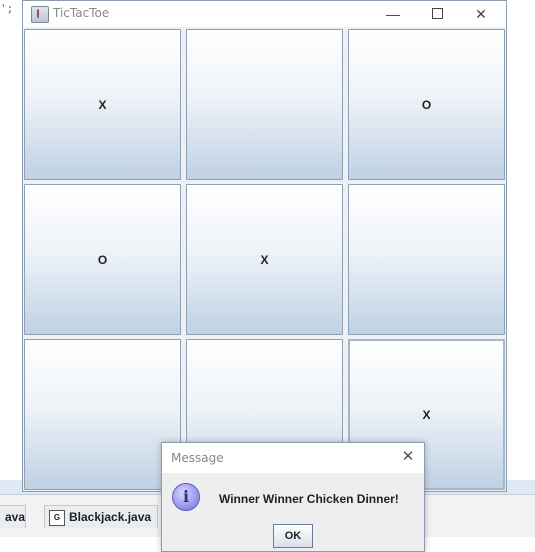  Describe the element at coordinates (264, 14) in the screenshot. I see `title-bar: TicTacToe — ✕` at that location.